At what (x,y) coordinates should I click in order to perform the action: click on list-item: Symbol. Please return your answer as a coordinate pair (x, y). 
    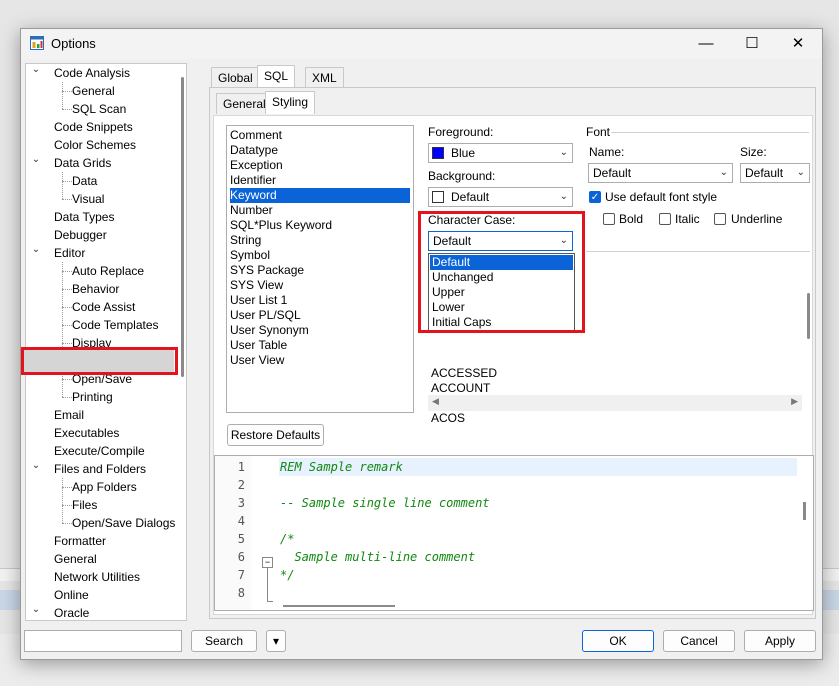
    Looking at the image, I should click on (320, 255).